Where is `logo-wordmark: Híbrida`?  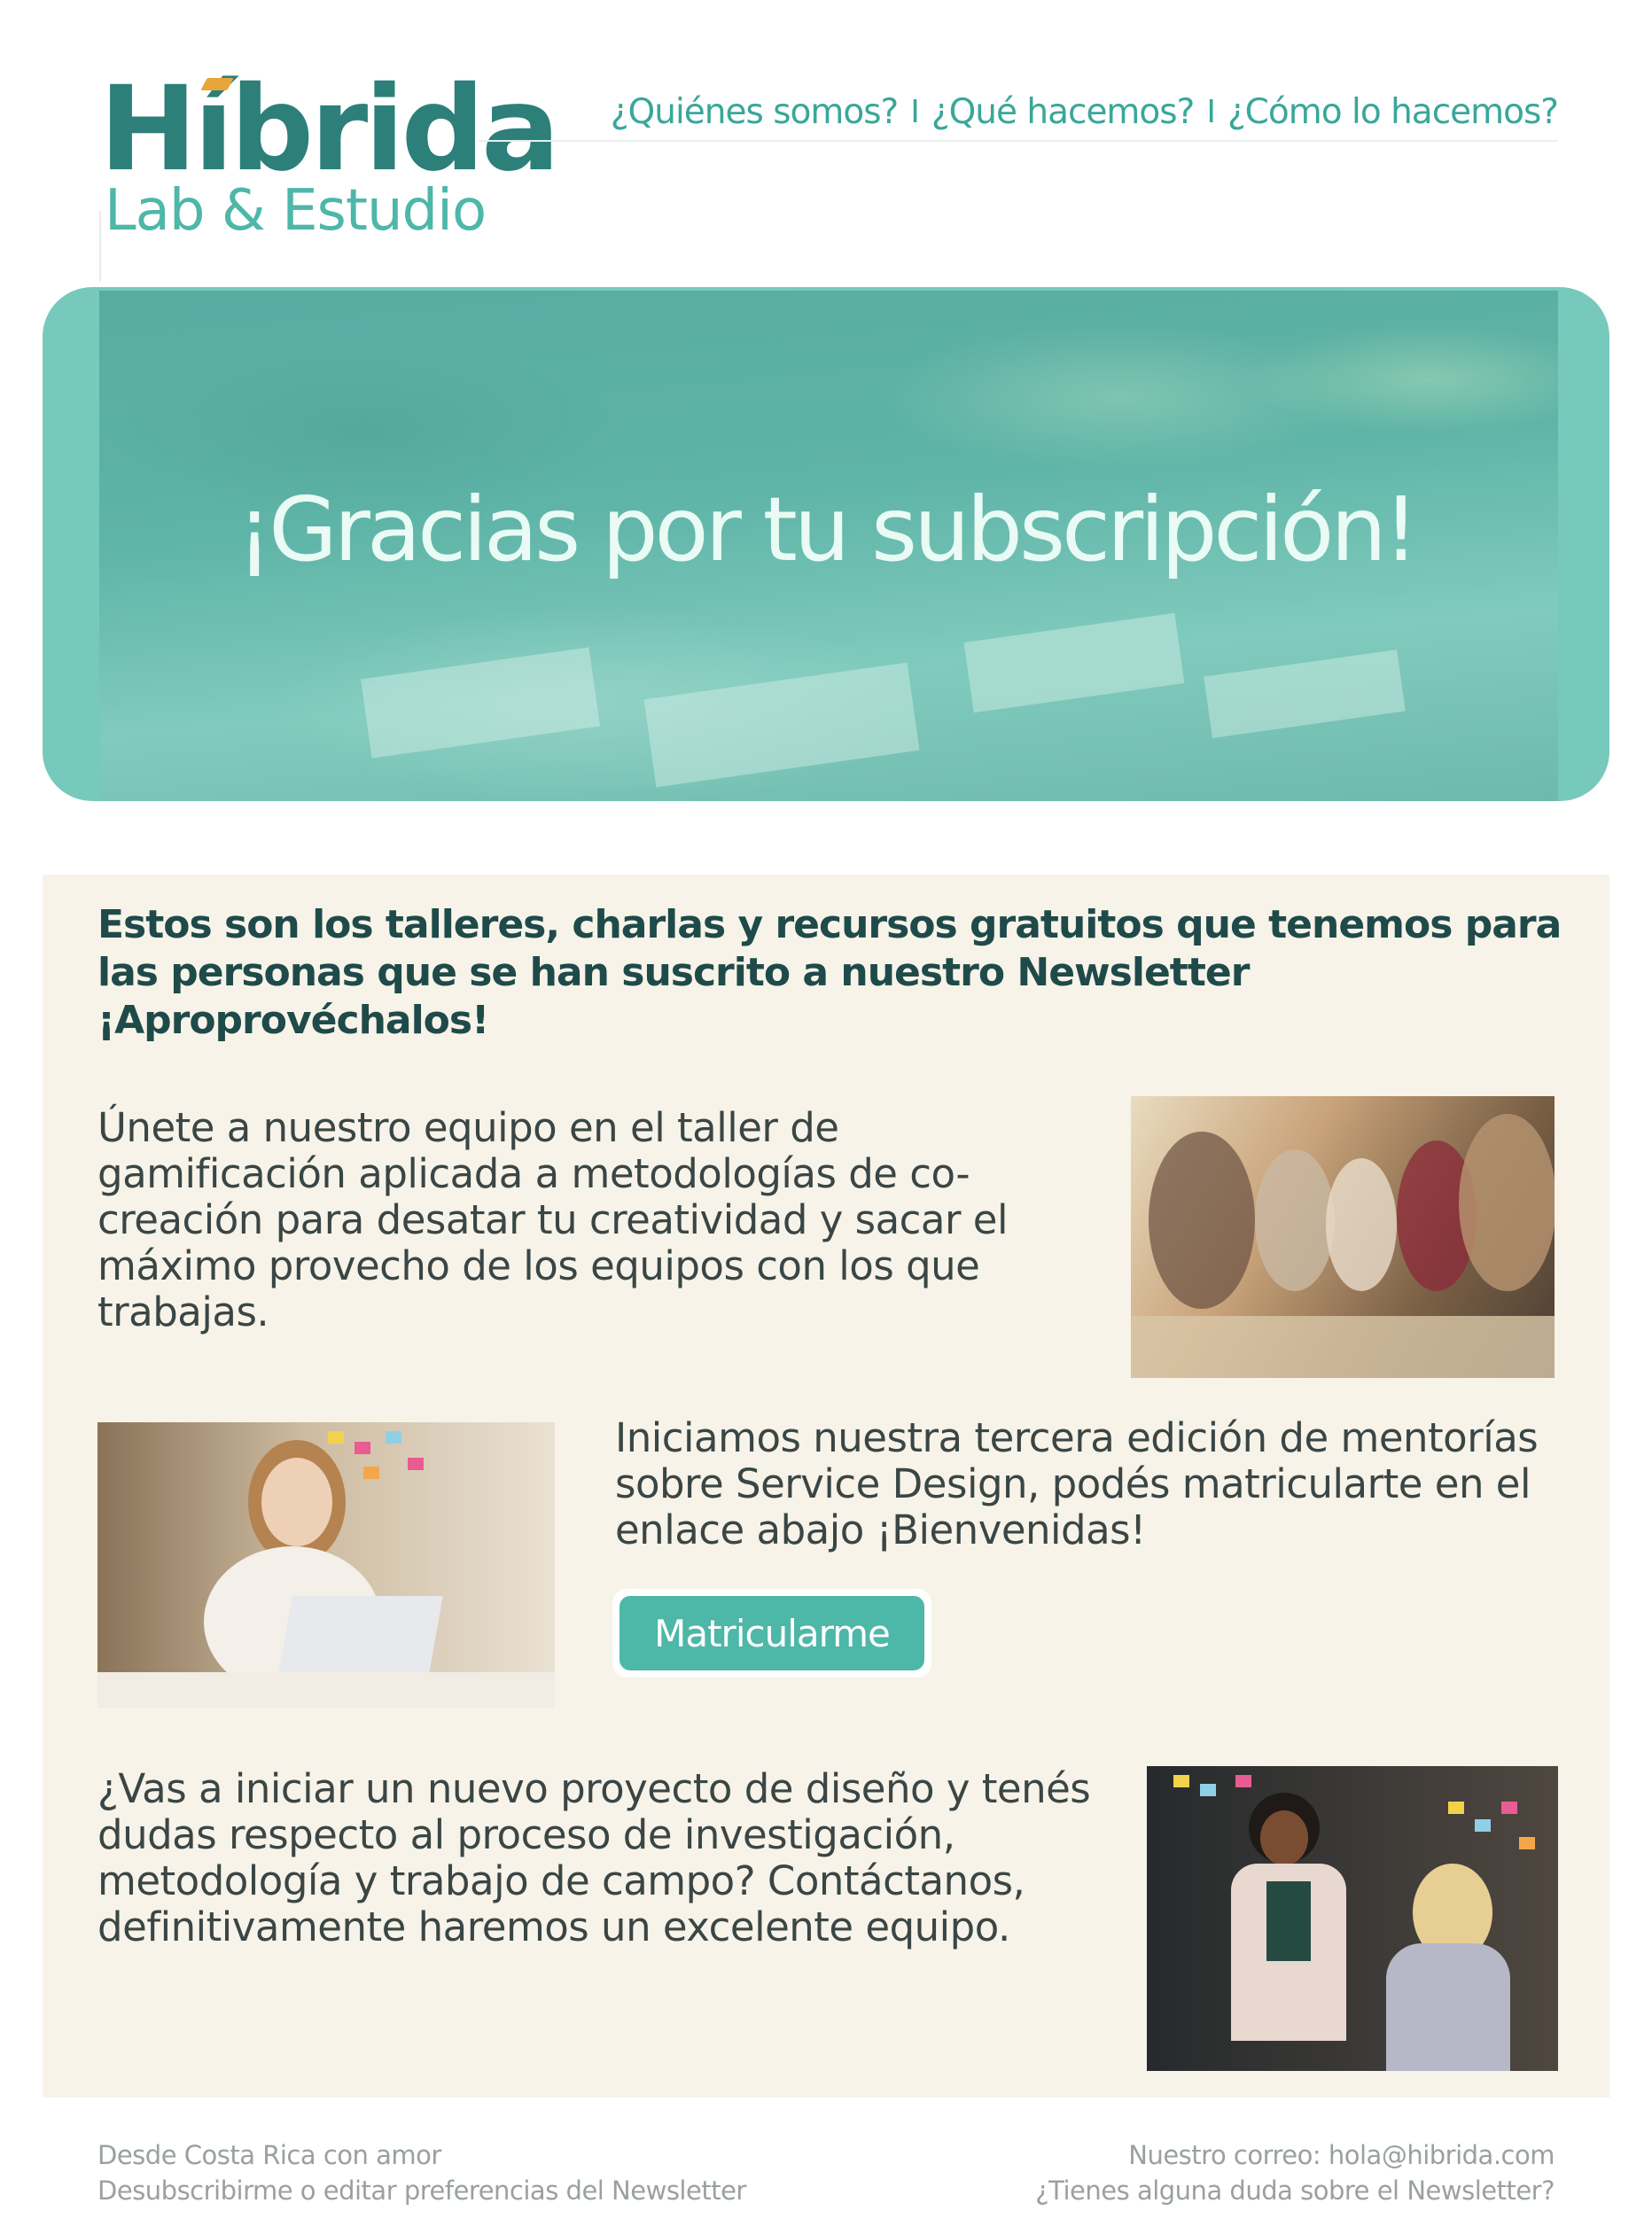 logo-wordmark: Híbrida is located at coordinates (330, 129).